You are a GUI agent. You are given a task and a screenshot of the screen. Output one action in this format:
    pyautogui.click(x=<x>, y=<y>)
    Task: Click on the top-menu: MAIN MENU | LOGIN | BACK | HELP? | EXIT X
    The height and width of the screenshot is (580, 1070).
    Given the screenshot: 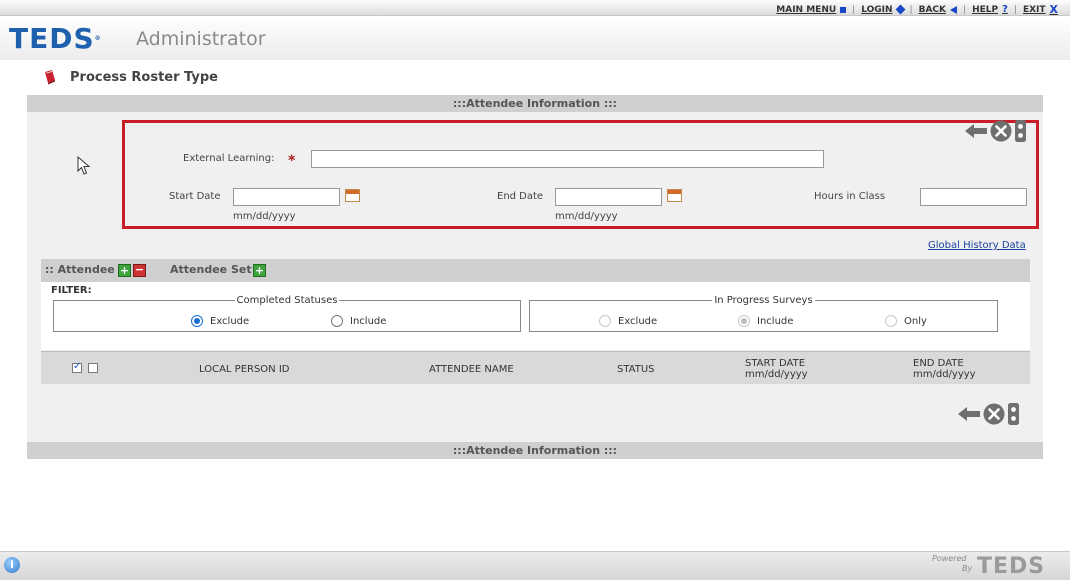 What is the action you would take?
    pyautogui.click(x=917, y=9)
    